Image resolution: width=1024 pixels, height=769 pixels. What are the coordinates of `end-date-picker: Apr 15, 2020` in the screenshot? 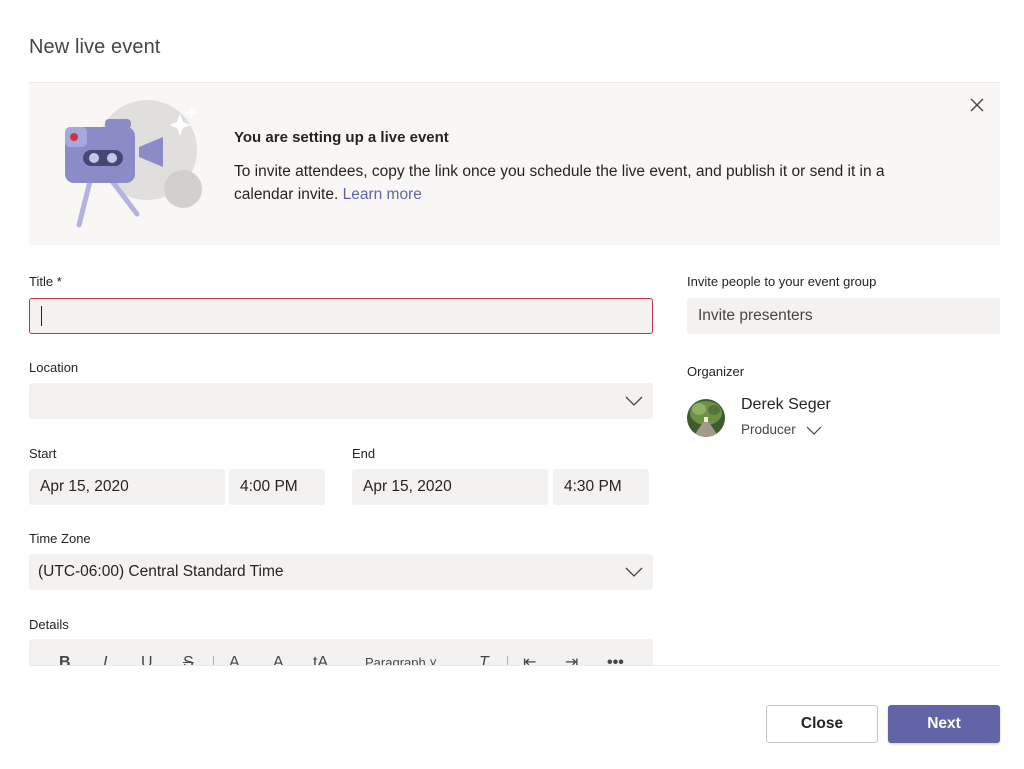 It's located at (450, 487).